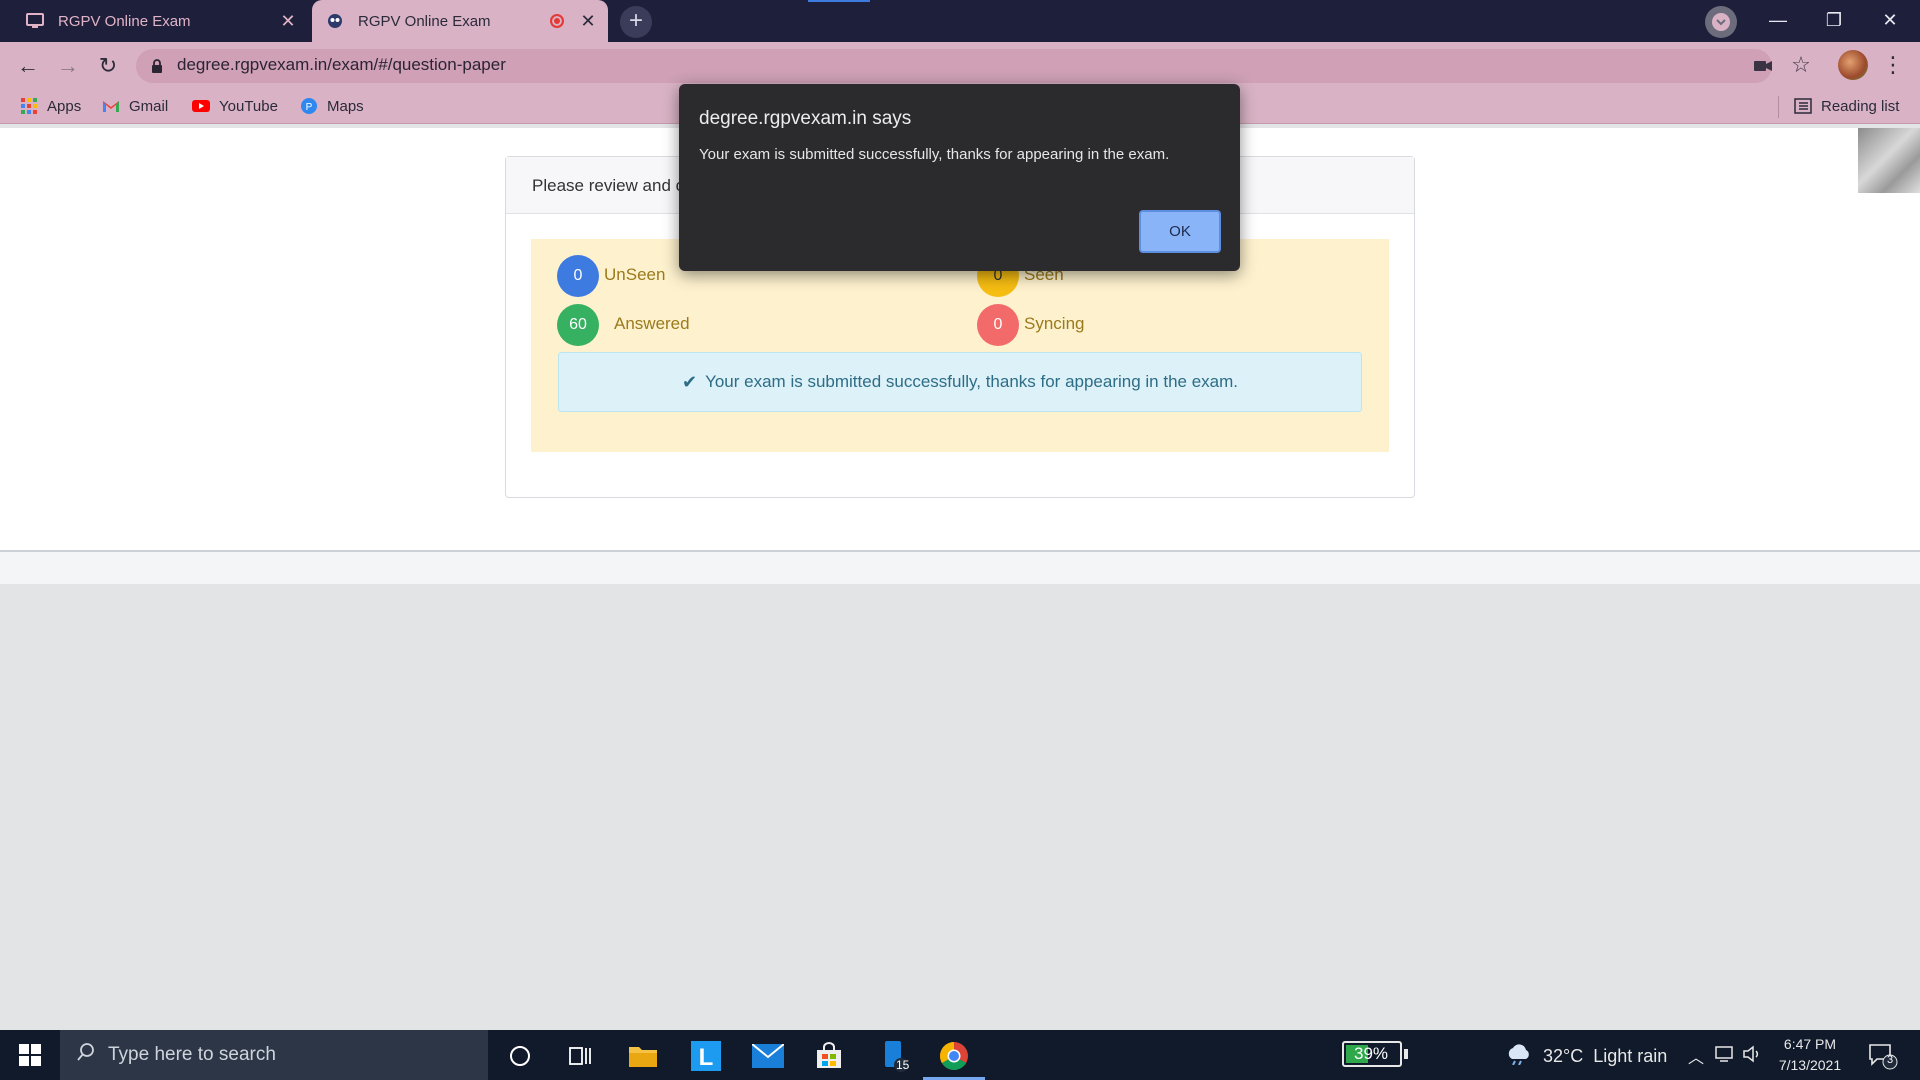  I want to click on tab-search-chevron-icon, so click(1721, 22).